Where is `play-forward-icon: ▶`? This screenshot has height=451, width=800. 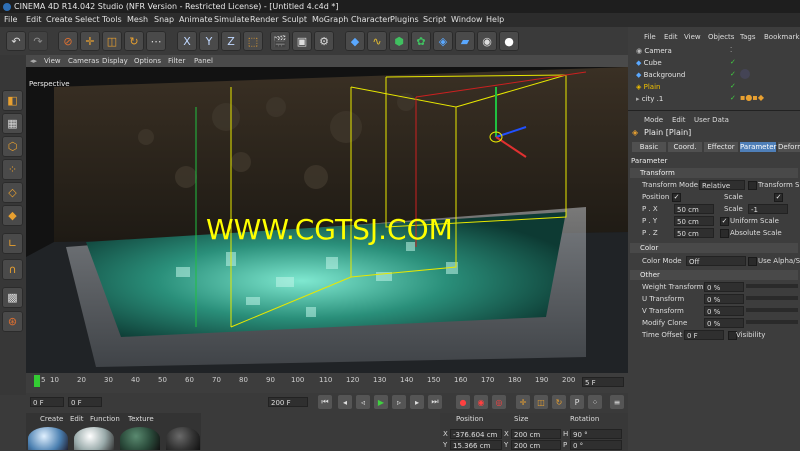
play-forward-icon: ▶ is located at coordinates (381, 402).